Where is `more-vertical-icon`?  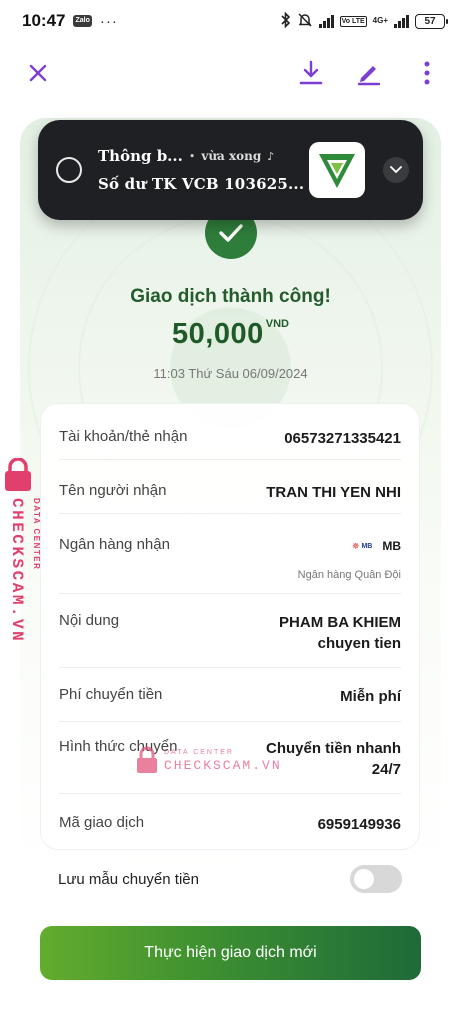 more-vertical-icon is located at coordinates (427, 73).